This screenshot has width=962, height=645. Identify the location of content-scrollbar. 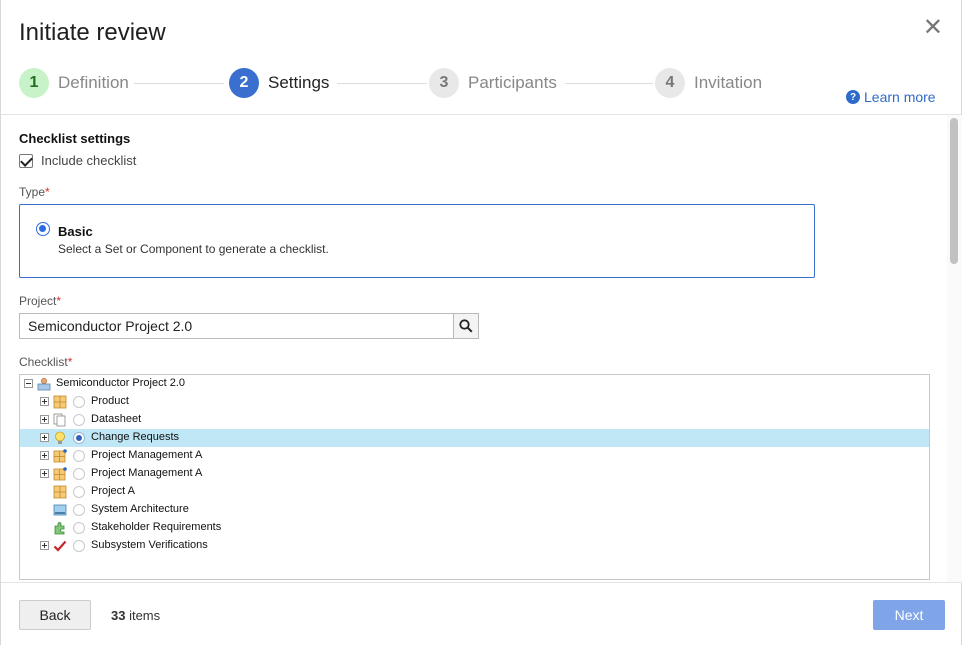
(954, 348).